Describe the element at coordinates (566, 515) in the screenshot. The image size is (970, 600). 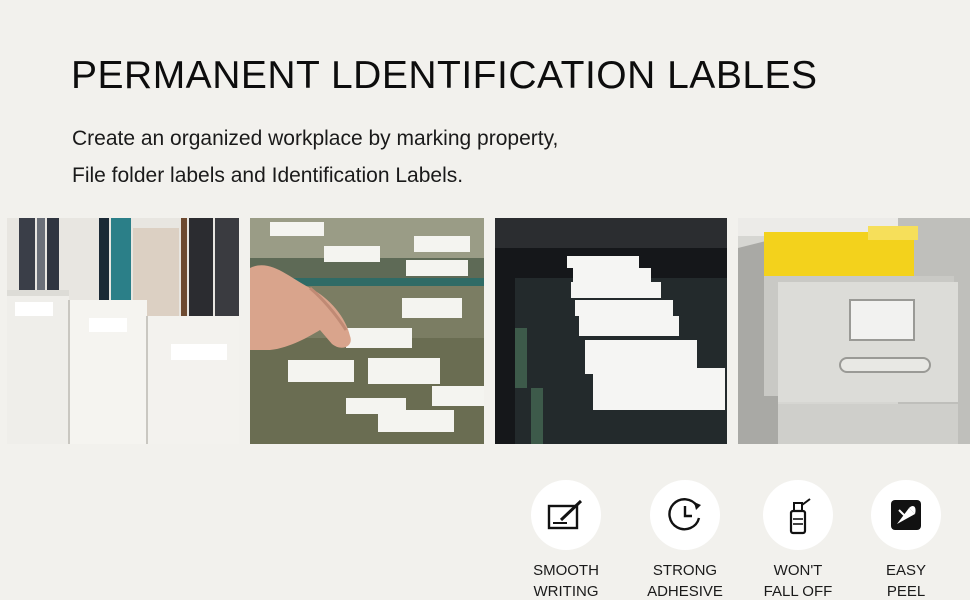
I see `pen-writing-icon` at that location.